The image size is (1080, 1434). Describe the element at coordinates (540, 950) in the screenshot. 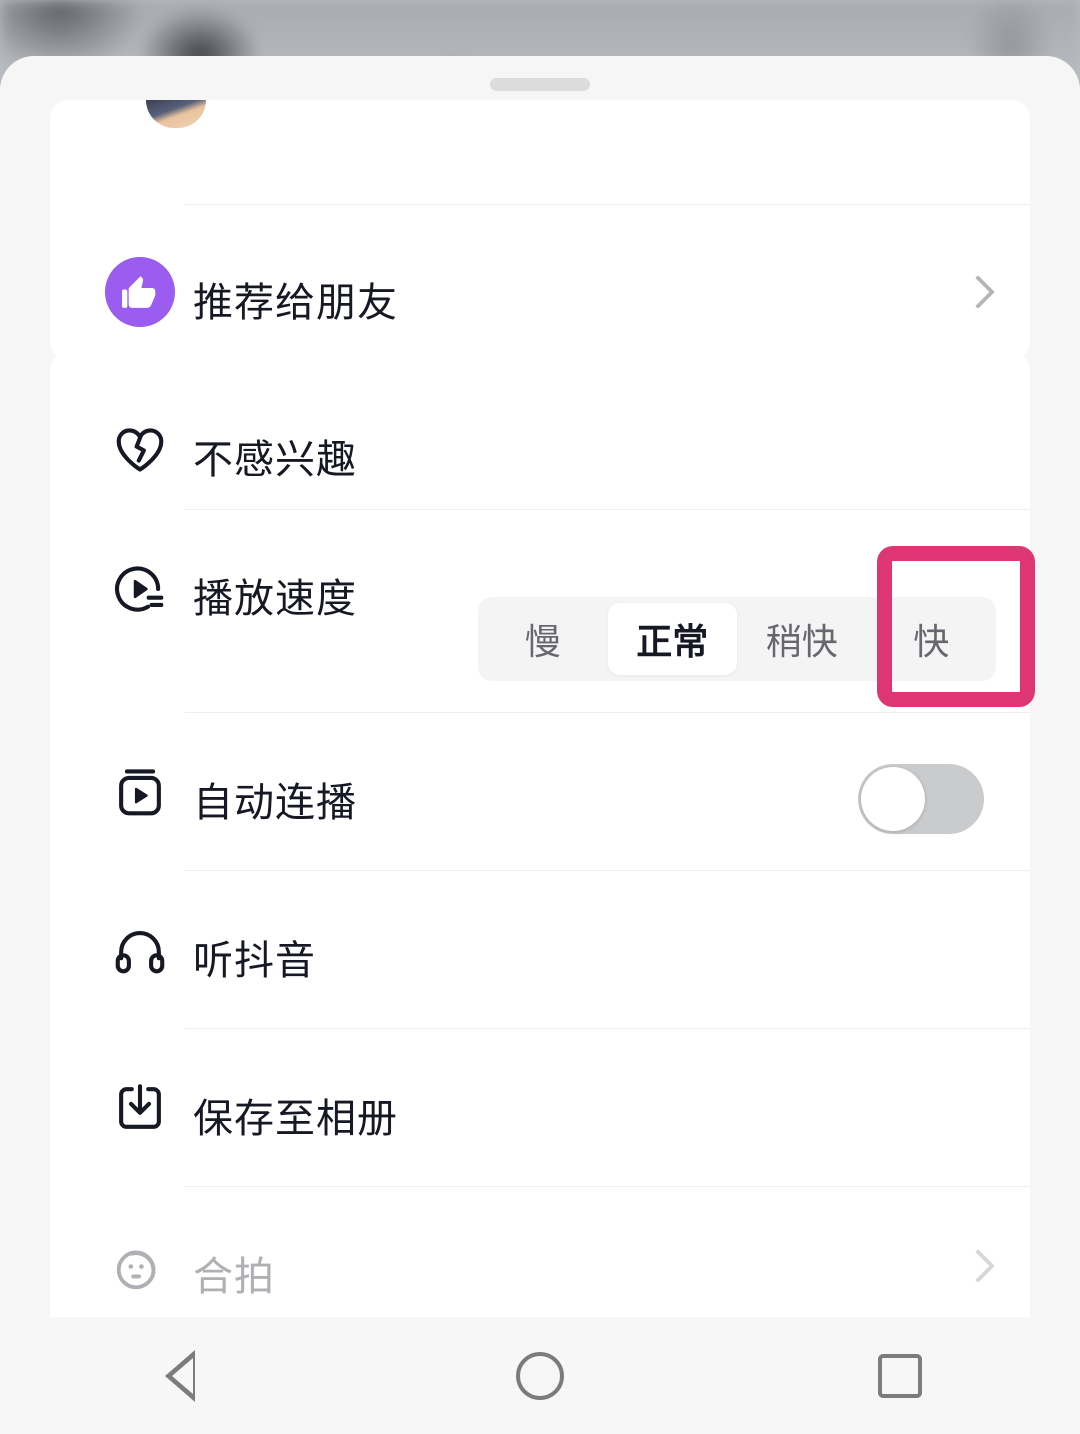

I see `row-listen-douyin: 听抖音` at that location.